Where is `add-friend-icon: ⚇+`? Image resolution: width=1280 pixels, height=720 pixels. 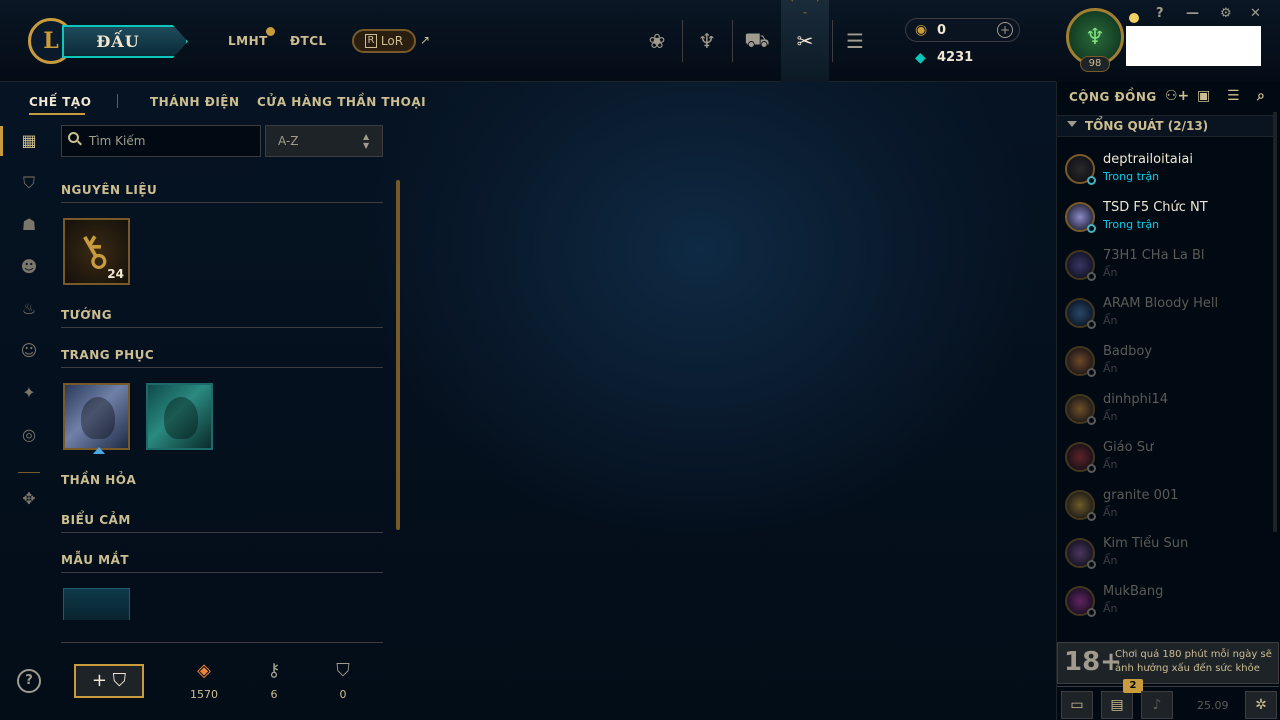 add-friend-icon: ⚇+ is located at coordinates (1177, 96).